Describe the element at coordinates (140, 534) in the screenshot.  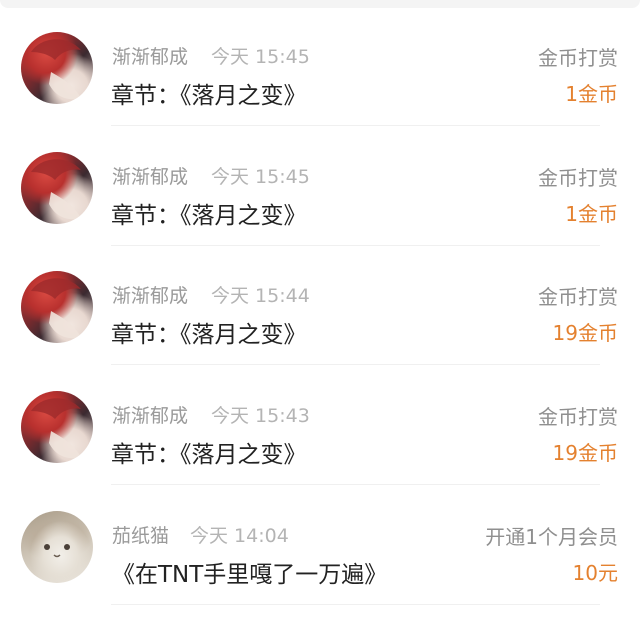
I see `user-name: 茄纸猫` at that location.